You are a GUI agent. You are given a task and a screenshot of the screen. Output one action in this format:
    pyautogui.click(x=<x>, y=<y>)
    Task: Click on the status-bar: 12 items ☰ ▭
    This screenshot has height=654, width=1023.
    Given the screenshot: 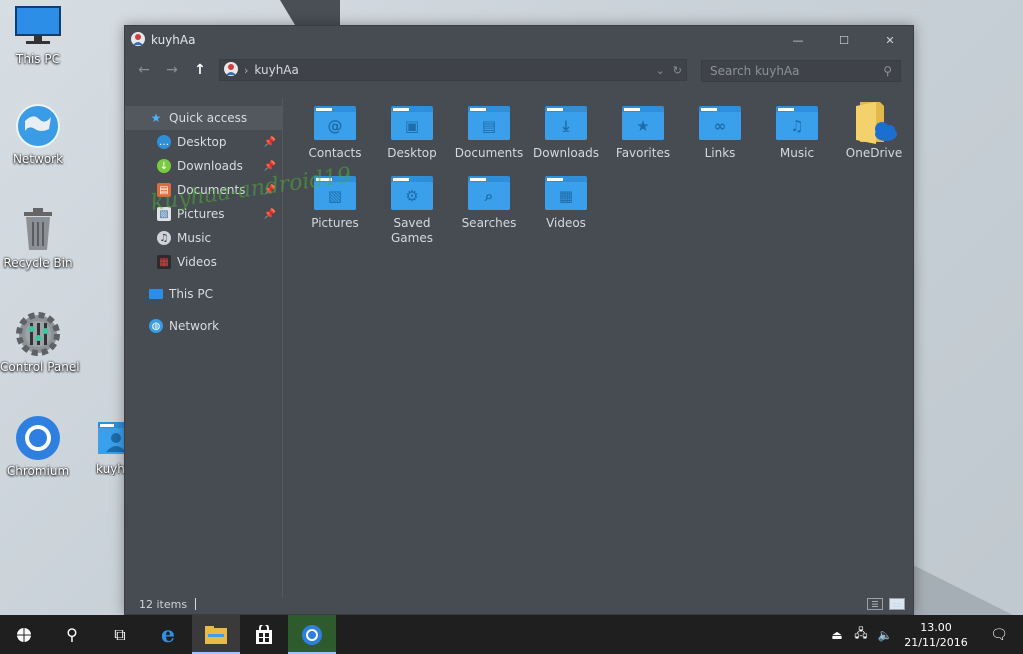 What is the action you would take?
    pyautogui.click(x=519, y=604)
    